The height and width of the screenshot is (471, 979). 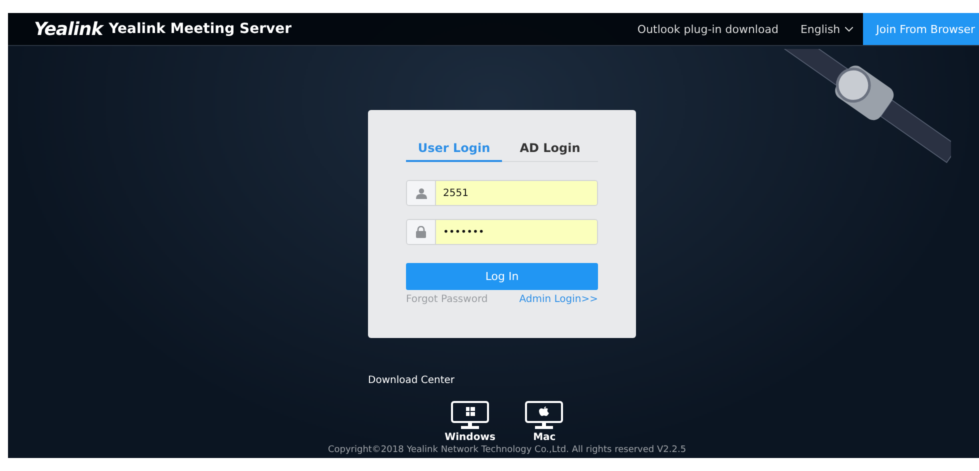 I want to click on outlook-plugin-link: Outlook plug-in download, so click(x=707, y=29).